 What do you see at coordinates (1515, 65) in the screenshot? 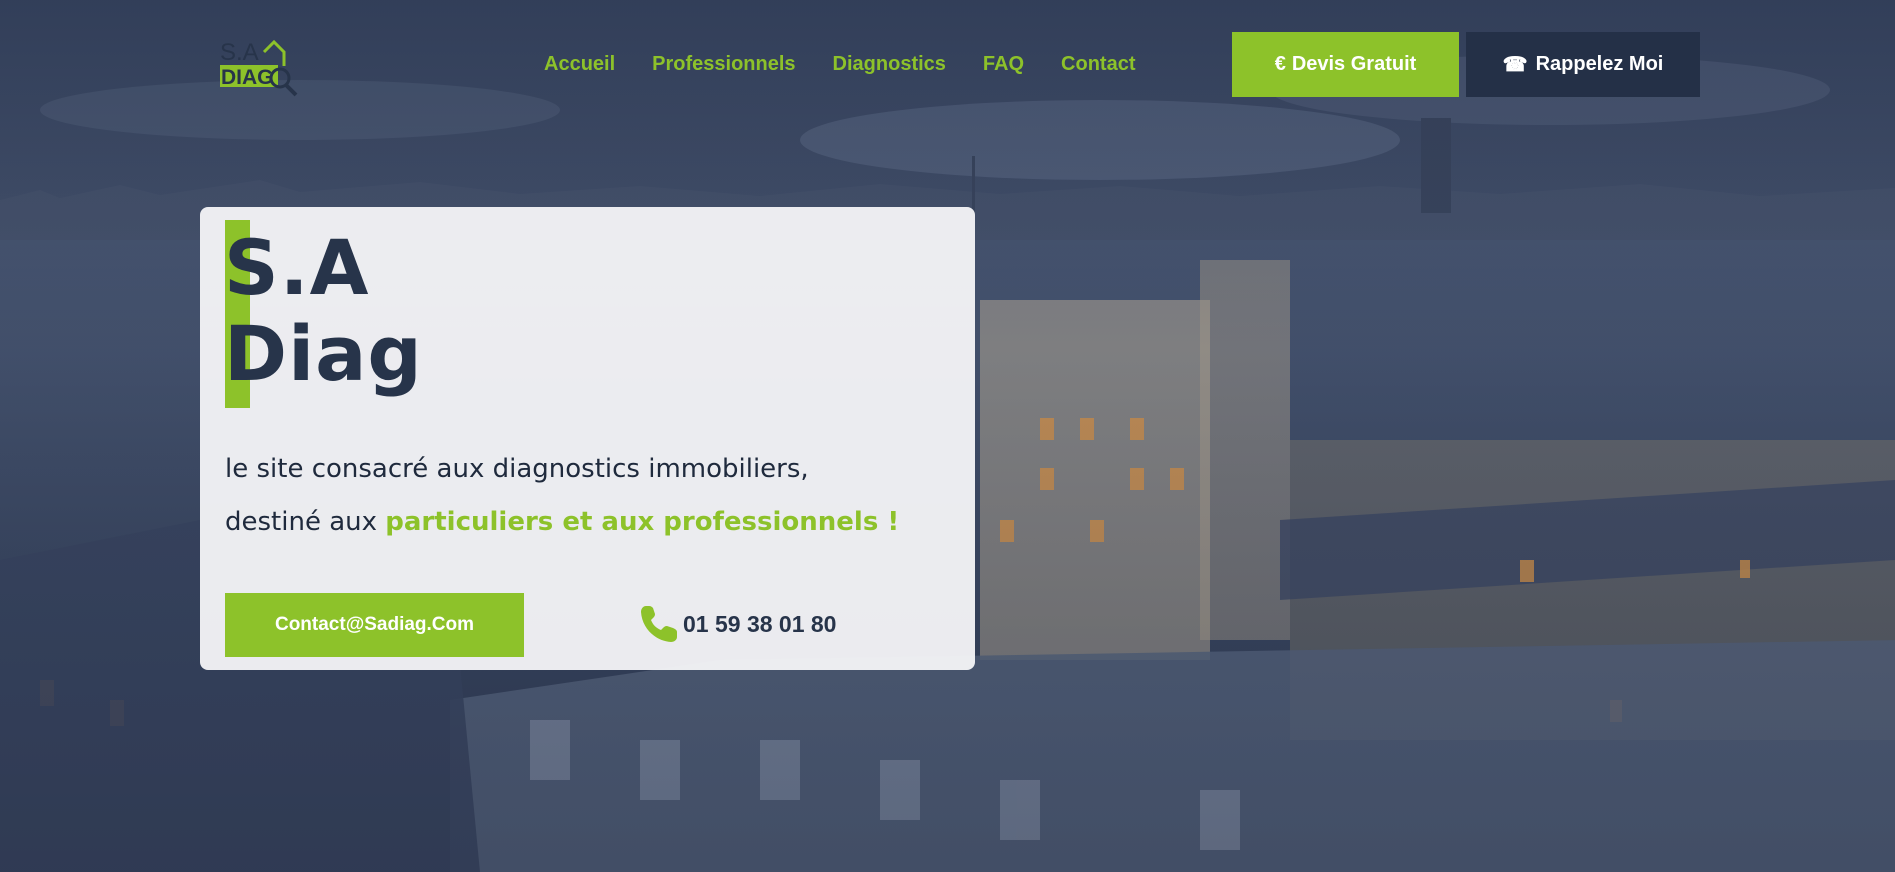
I see `telephone-icon: ☎` at bounding box center [1515, 65].